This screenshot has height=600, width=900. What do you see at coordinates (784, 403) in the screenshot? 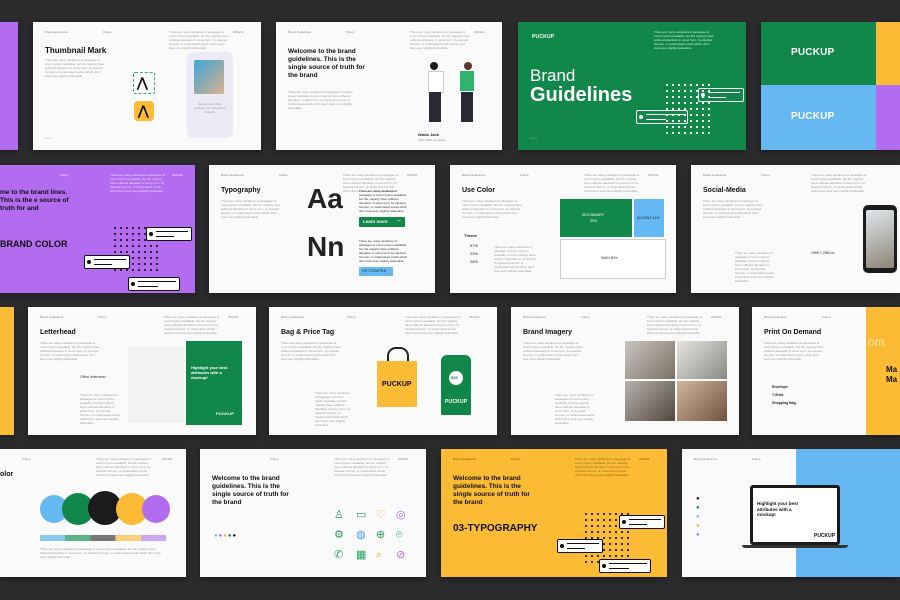
I see `print-row-3: Shopping Bag.` at bounding box center [784, 403].